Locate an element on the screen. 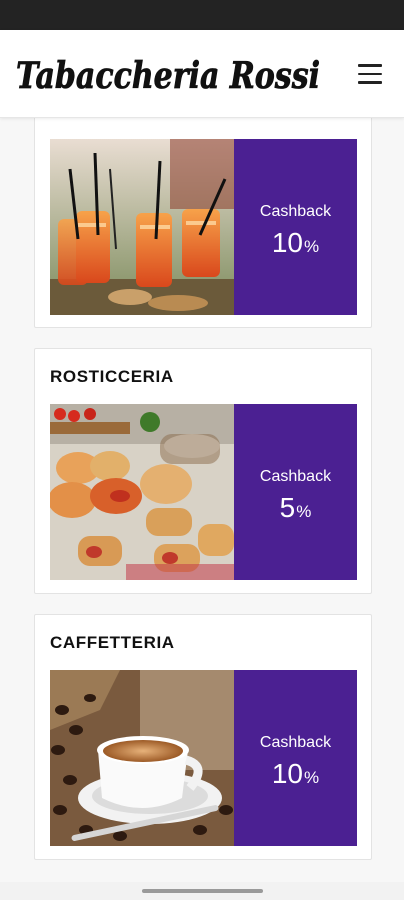 This screenshot has width=404, height=900. category-title: CAFFETTERIA is located at coordinates (112, 642).